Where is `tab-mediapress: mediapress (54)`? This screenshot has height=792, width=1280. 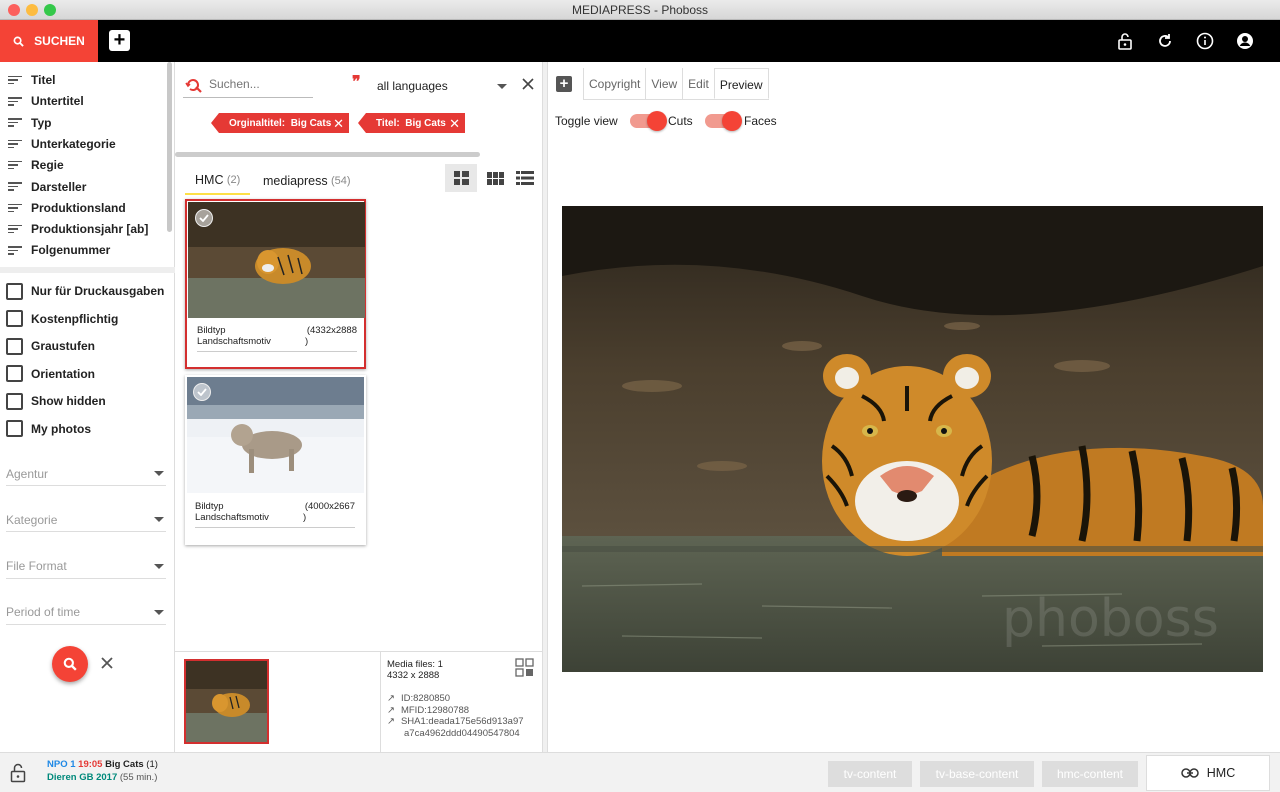
tab-mediapress: mediapress (54) is located at coordinates (307, 181).